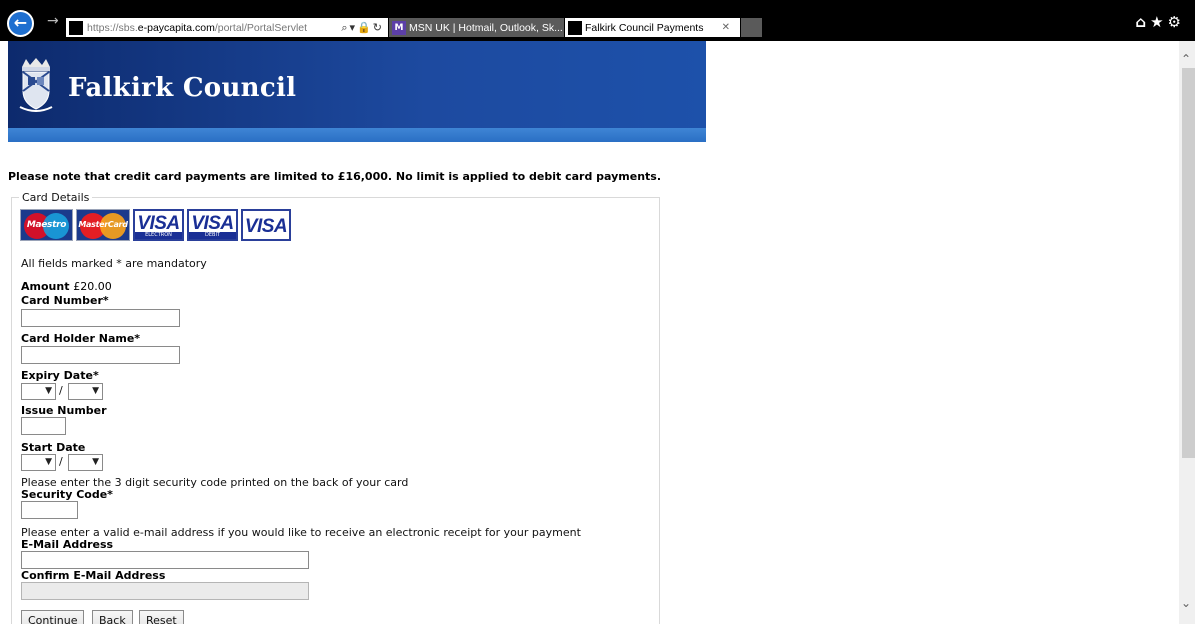  Describe the element at coordinates (85, 391) in the screenshot. I see `expiry-year-select: ▼` at that location.